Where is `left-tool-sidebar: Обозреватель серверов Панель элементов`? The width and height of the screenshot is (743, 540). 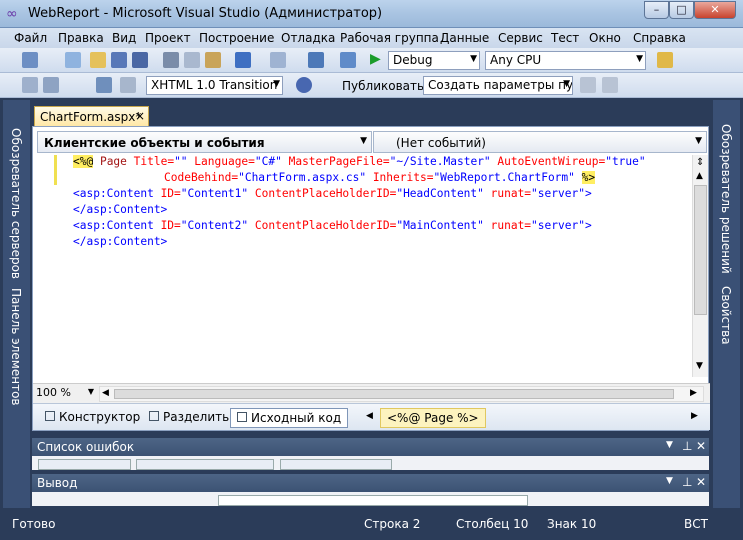 left-tool-sidebar: Обозреватель серверов Панель элементов is located at coordinates (16, 304).